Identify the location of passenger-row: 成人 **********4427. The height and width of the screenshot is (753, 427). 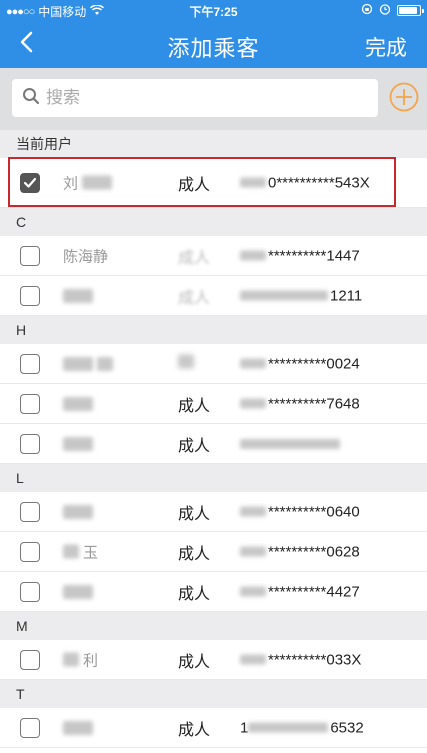
(213, 592).